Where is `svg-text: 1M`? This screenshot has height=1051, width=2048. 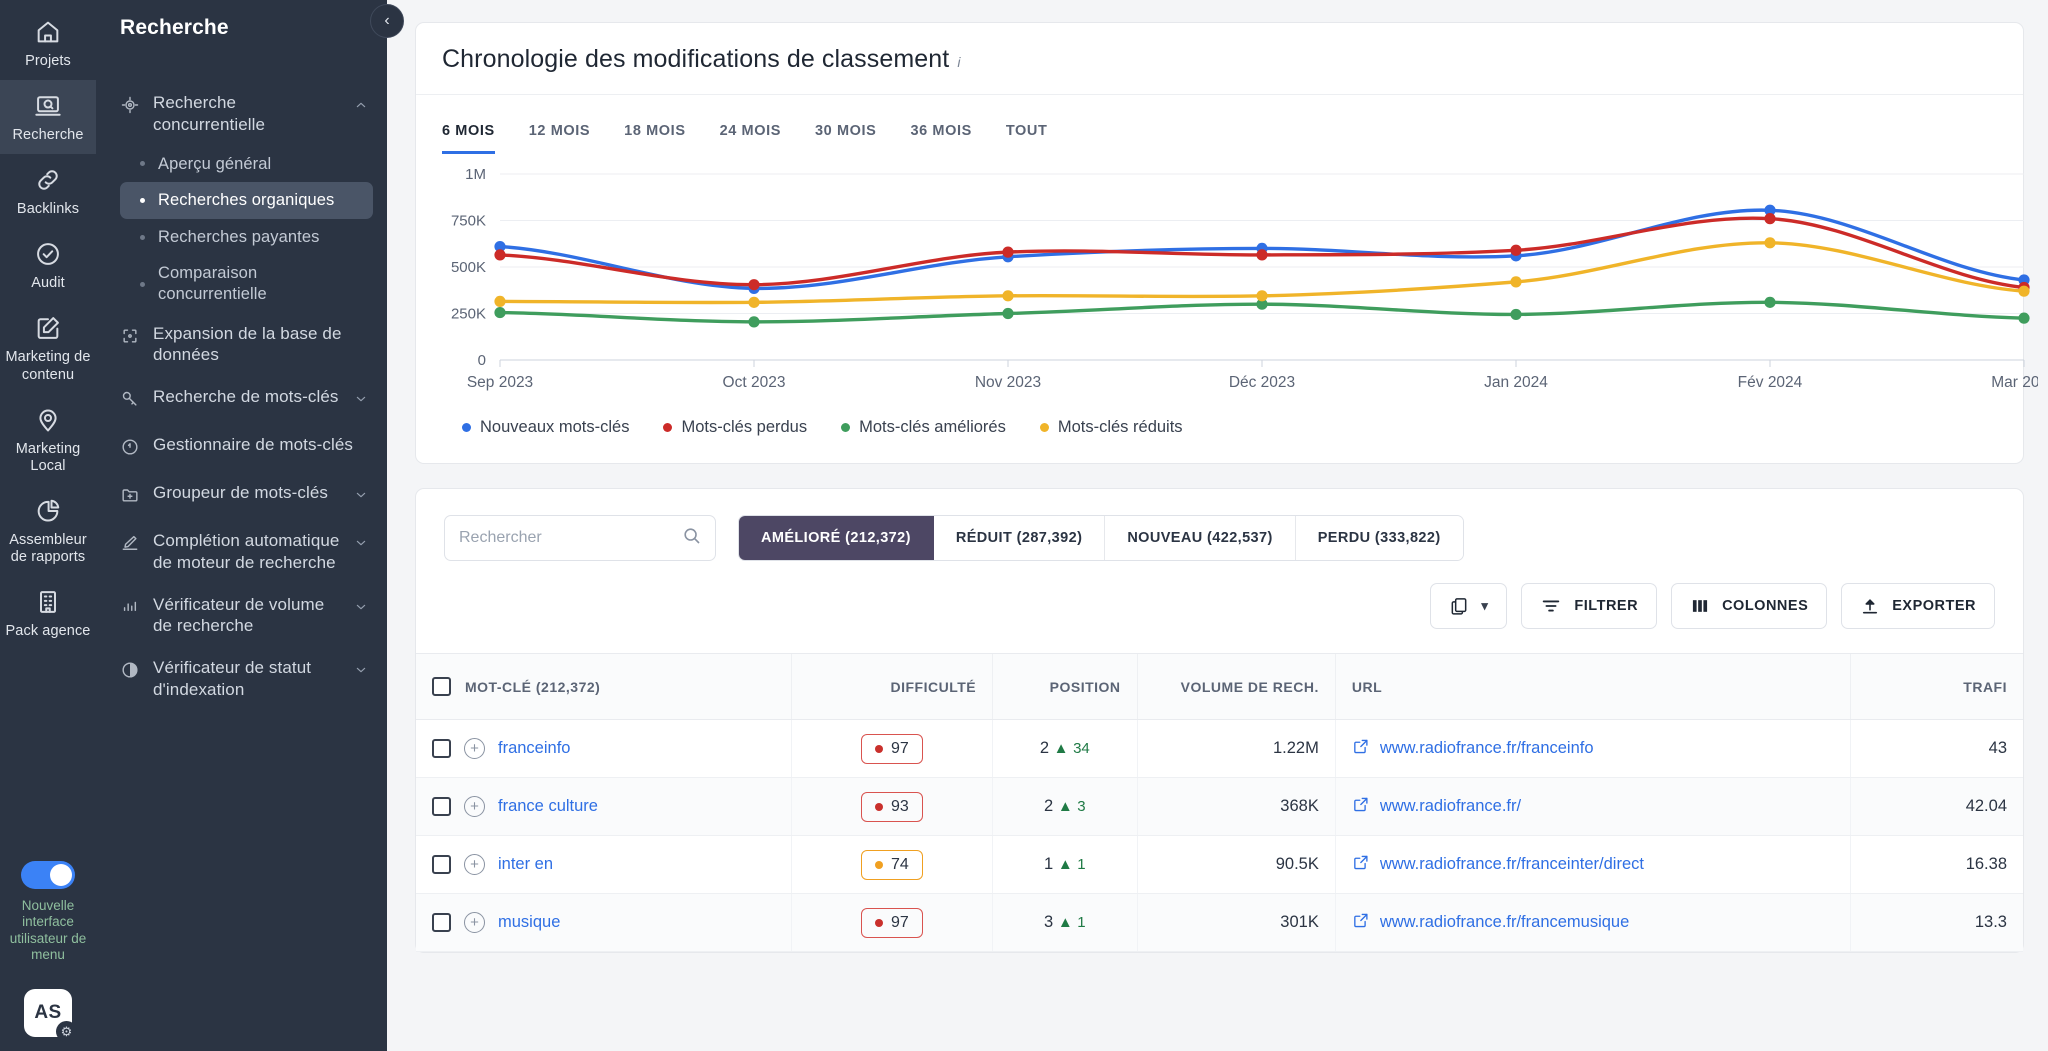
svg-text: 1M is located at coordinates (475, 174).